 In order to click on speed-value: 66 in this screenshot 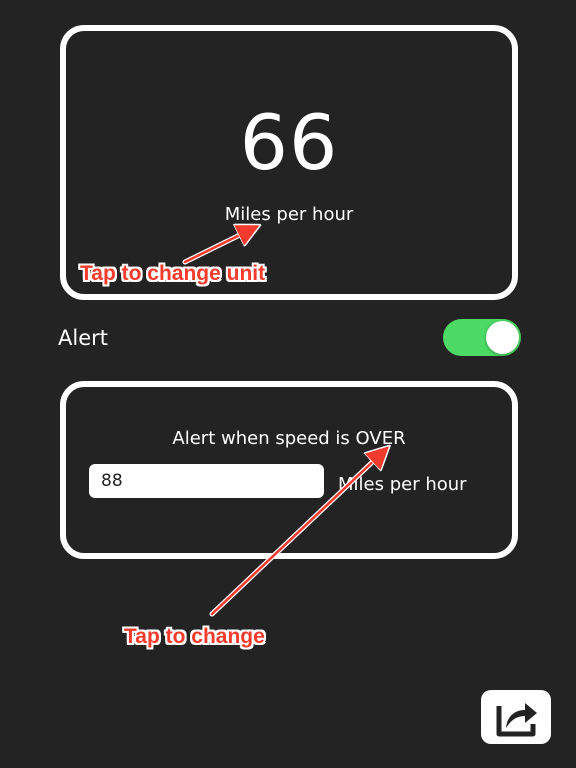, I will do `click(289, 142)`.